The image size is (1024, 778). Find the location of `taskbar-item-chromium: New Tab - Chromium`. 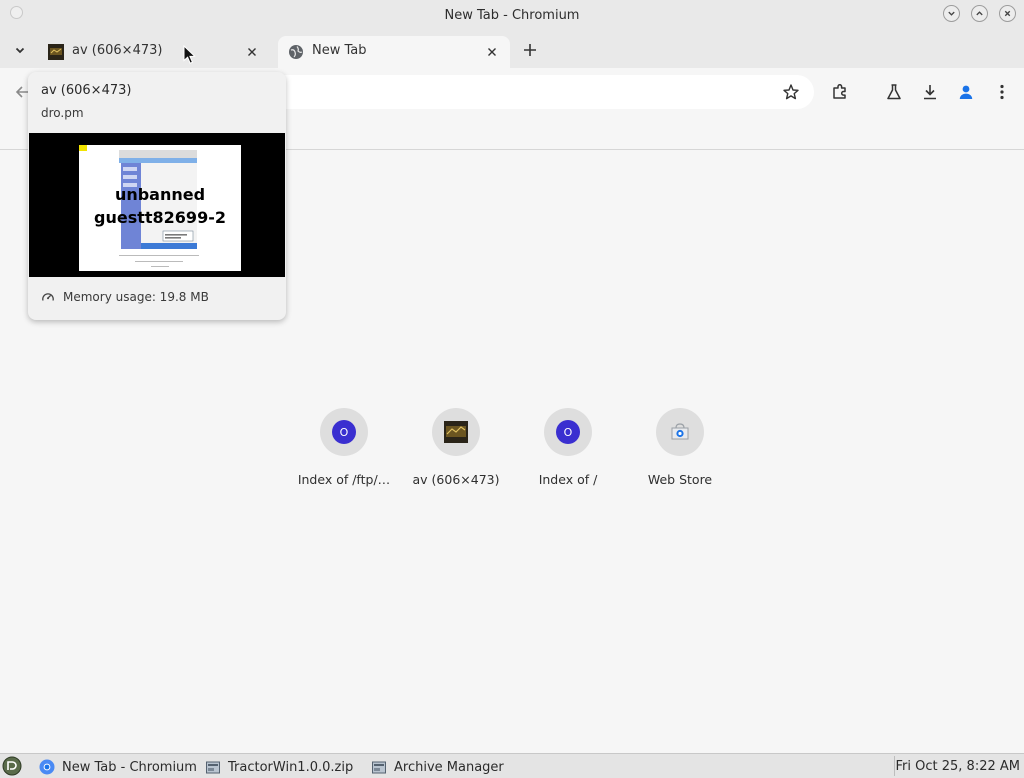

taskbar-item-chromium: New Tab - Chromium is located at coordinates (117, 767).